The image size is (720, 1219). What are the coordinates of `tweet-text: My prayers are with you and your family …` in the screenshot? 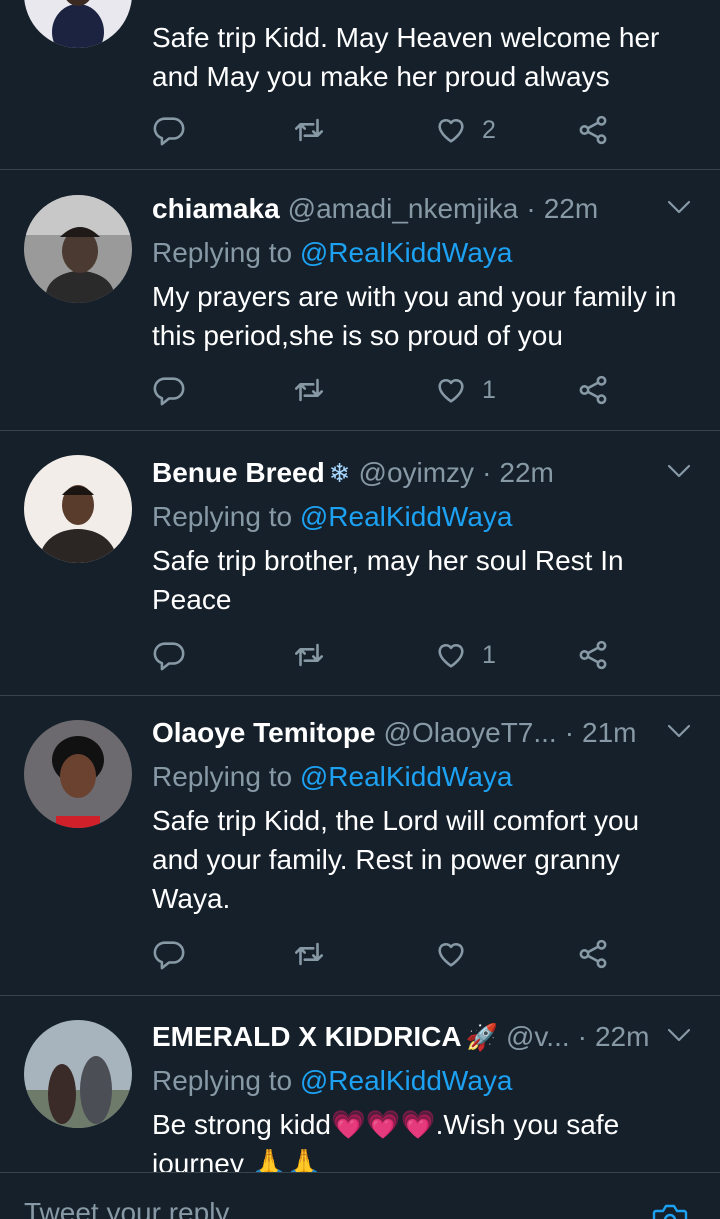 It's located at (414, 316).